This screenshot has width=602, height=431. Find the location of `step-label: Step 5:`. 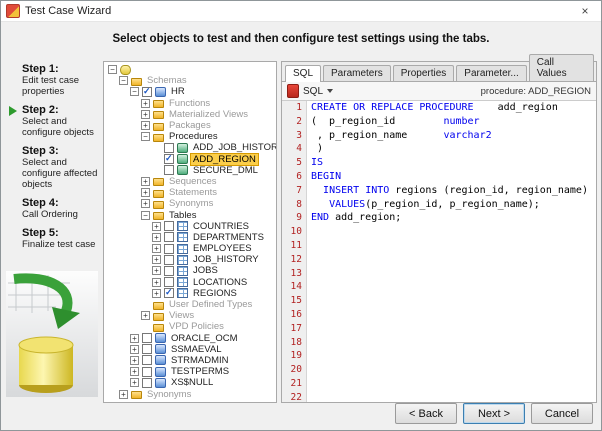

step-label: Step 5: is located at coordinates (40, 233).